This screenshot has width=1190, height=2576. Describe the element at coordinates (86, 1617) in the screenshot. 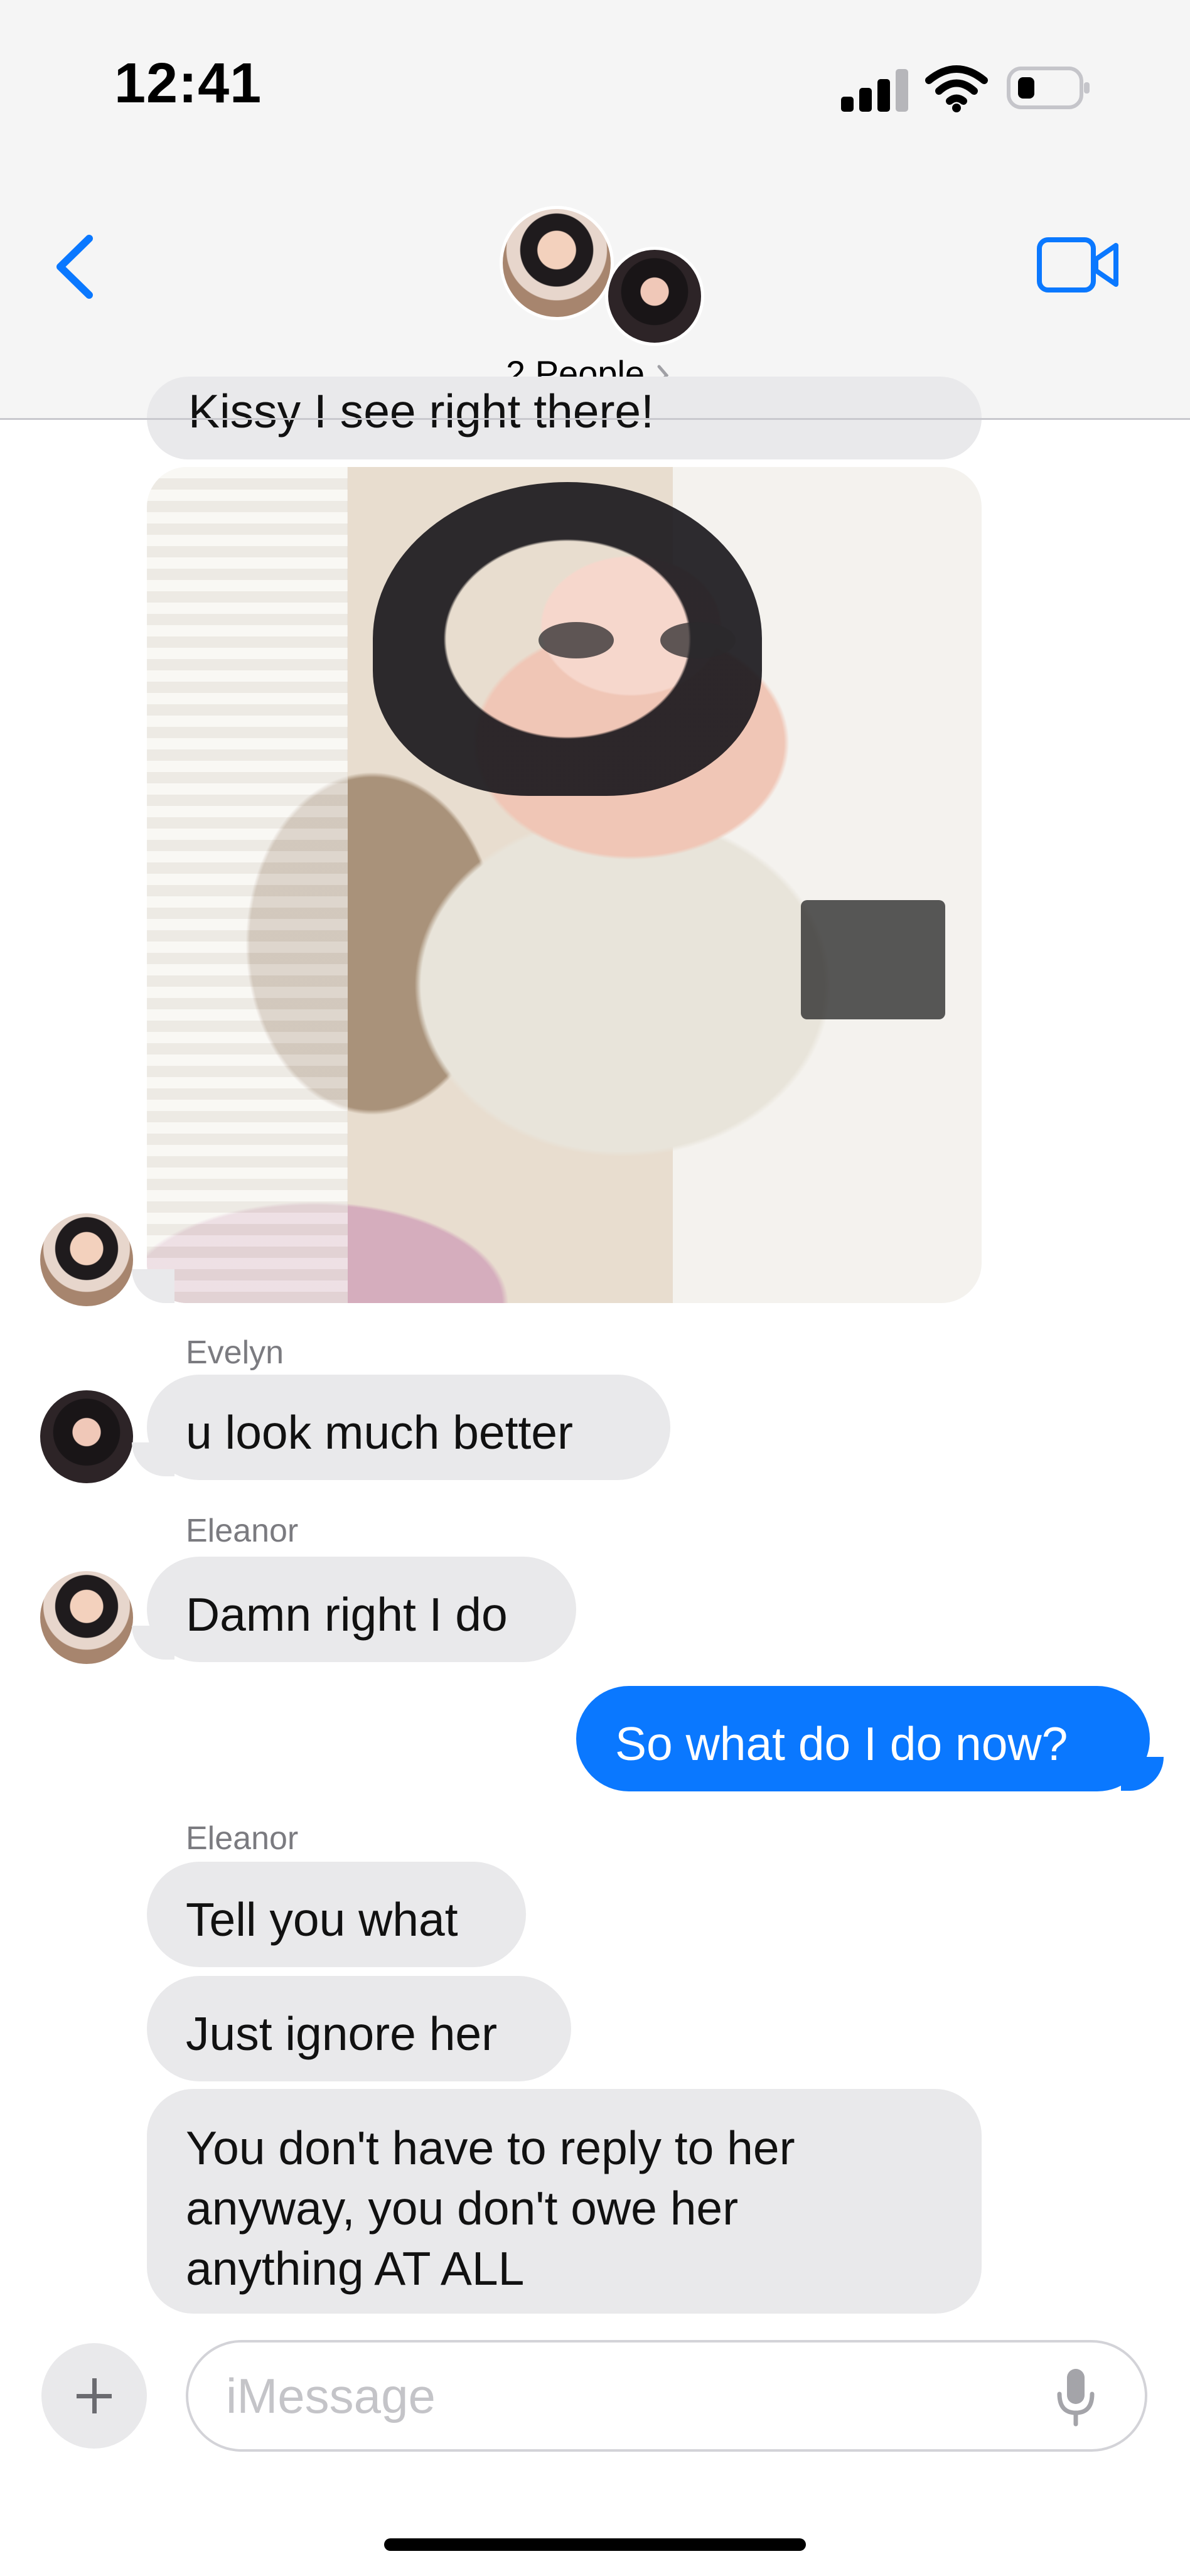

I see `eleanor-avatar-message` at that location.